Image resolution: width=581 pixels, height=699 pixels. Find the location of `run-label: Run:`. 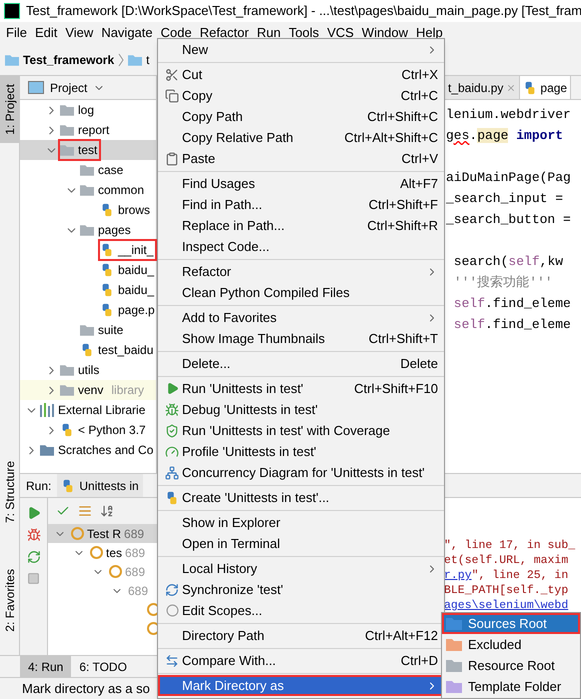

run-label: Run: is located at coordinates (38, 486).